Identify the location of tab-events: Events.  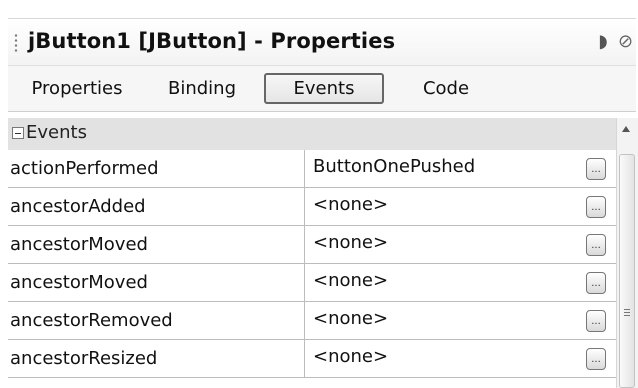
(324, 88).